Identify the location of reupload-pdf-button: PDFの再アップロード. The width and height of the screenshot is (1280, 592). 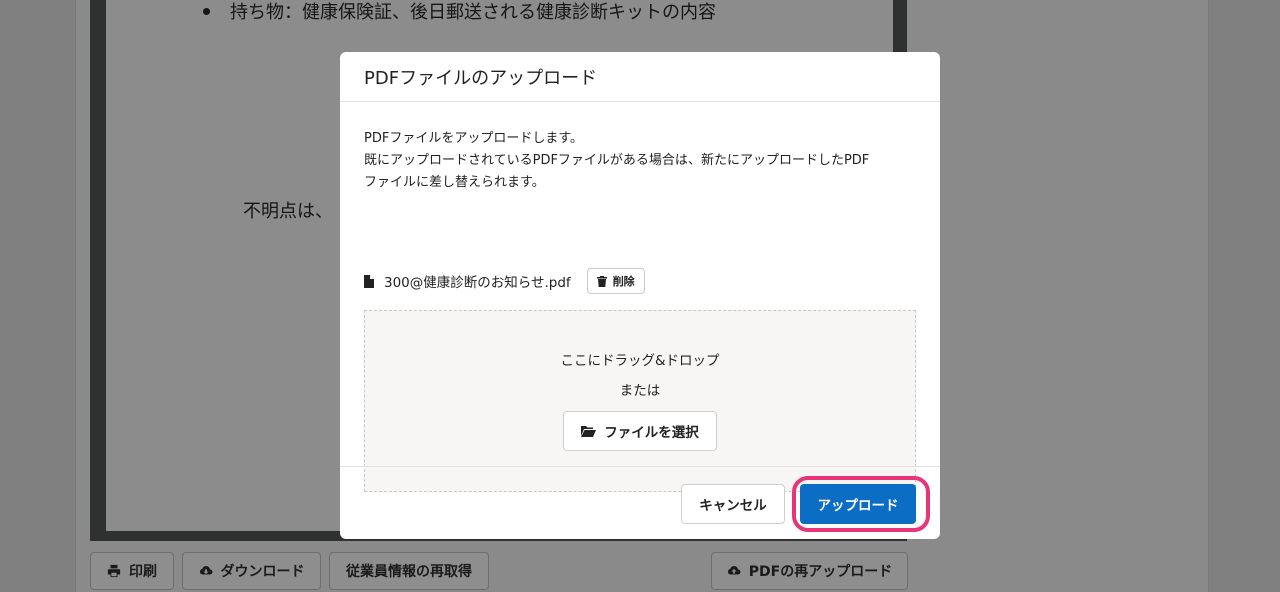
(809, 571).